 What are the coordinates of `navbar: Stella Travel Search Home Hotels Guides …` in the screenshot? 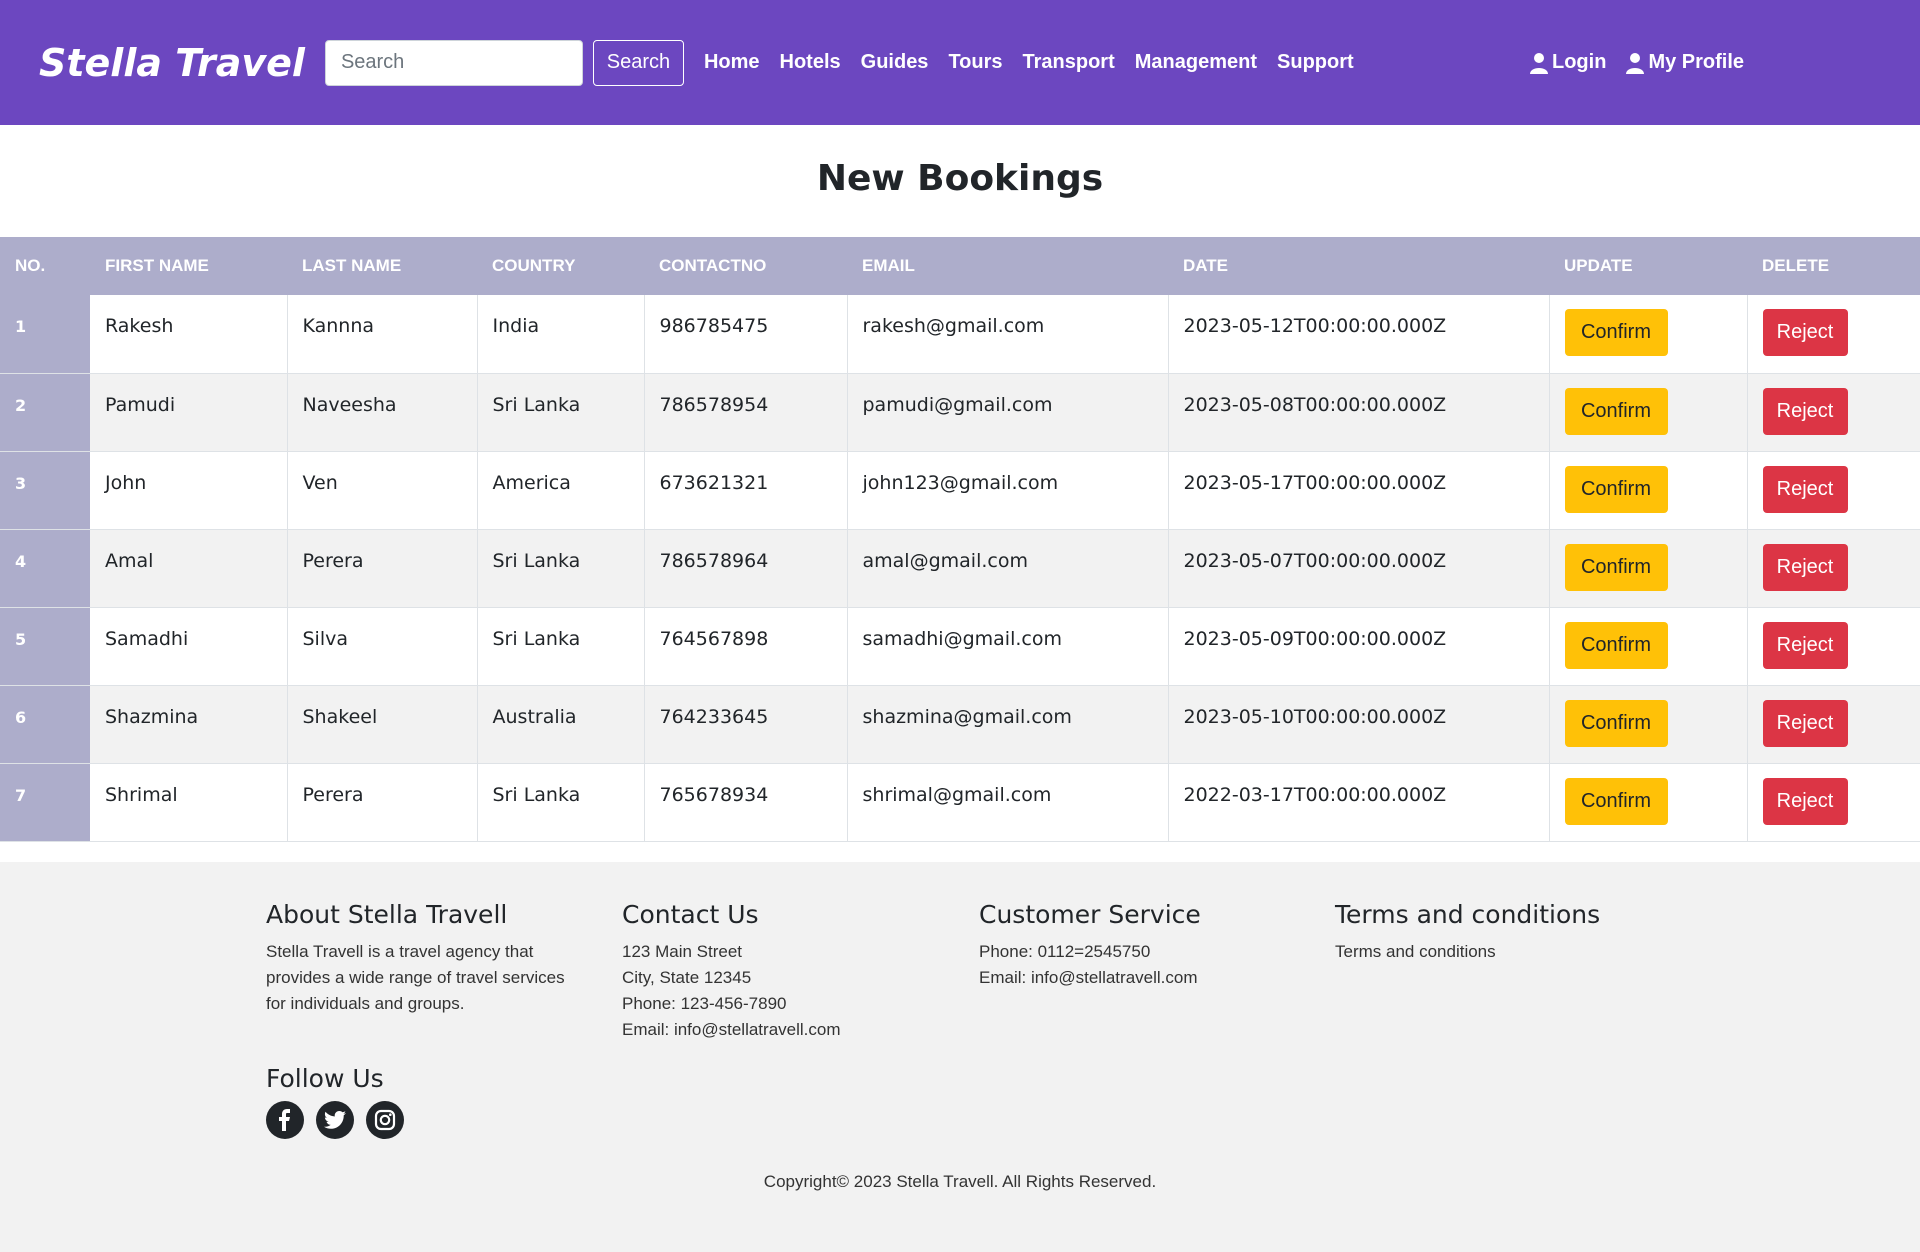 It's located at (960, 62).